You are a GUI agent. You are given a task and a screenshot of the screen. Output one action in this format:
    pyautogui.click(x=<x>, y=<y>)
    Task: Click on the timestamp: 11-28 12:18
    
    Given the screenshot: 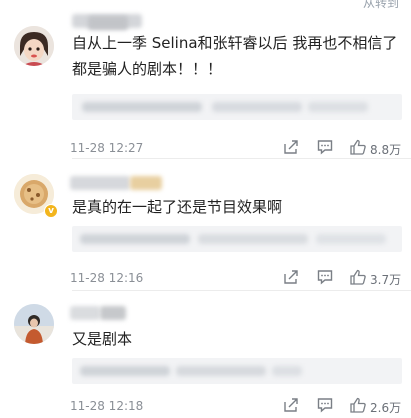 What is the action you would take?
    pyautogui.click(x=107, y=406)
    